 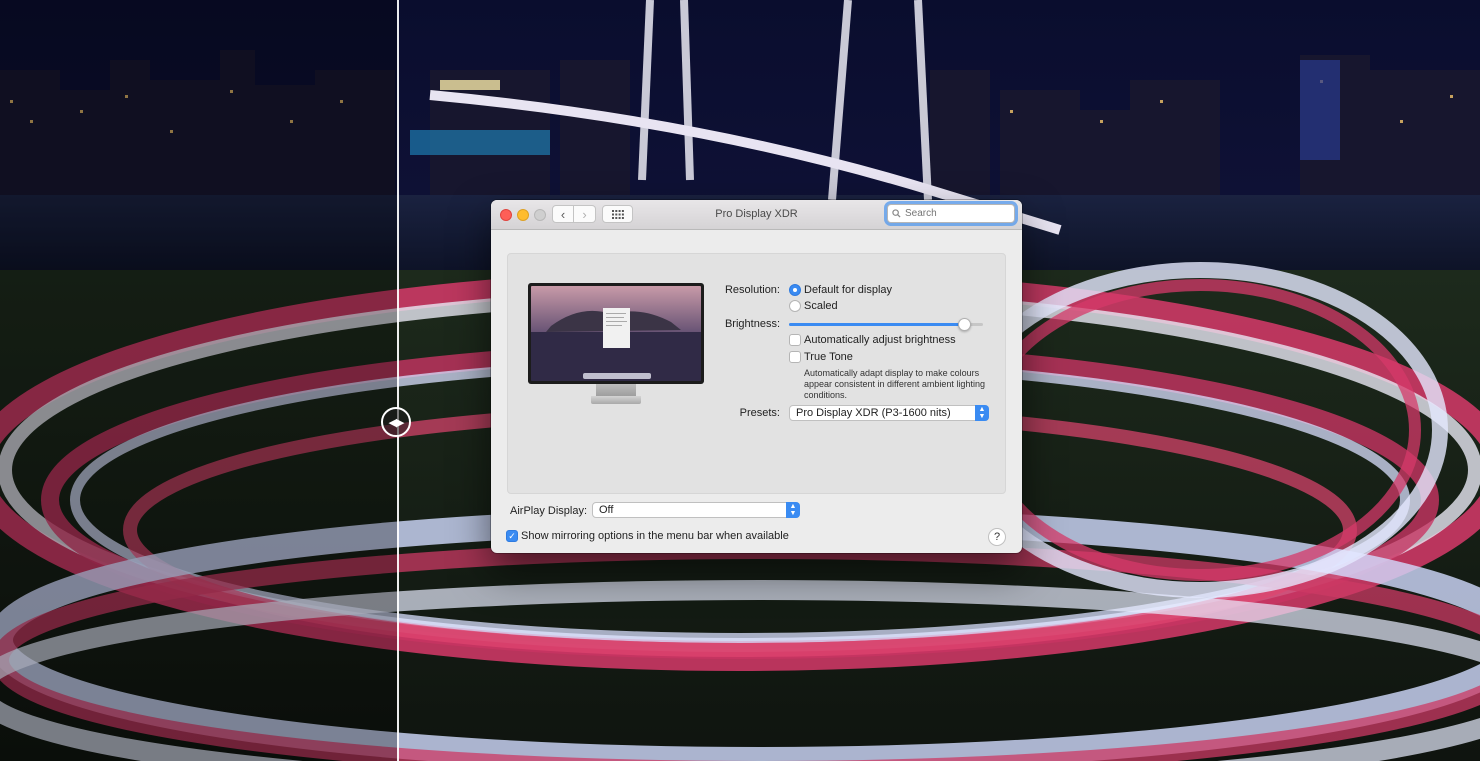 I want to click on mirroring-checkbox: ✓, so click(x=512, y=536).